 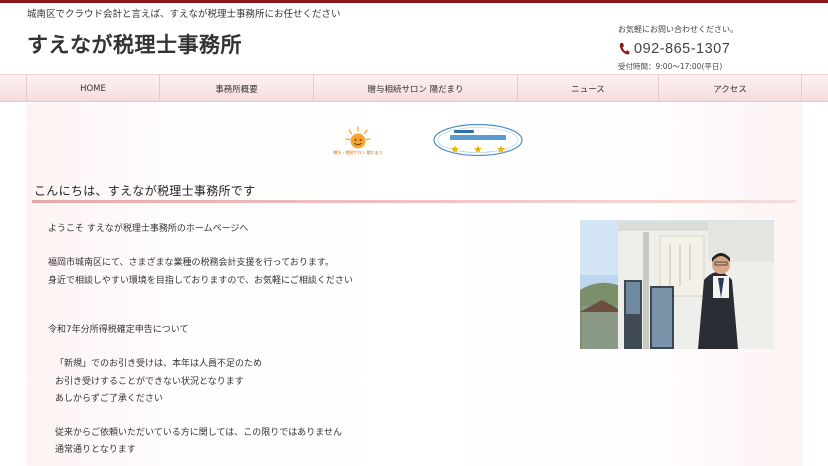 I want to click on notice-line-2: お引き受けすることができない状況となります, so click(x=149, y=382).